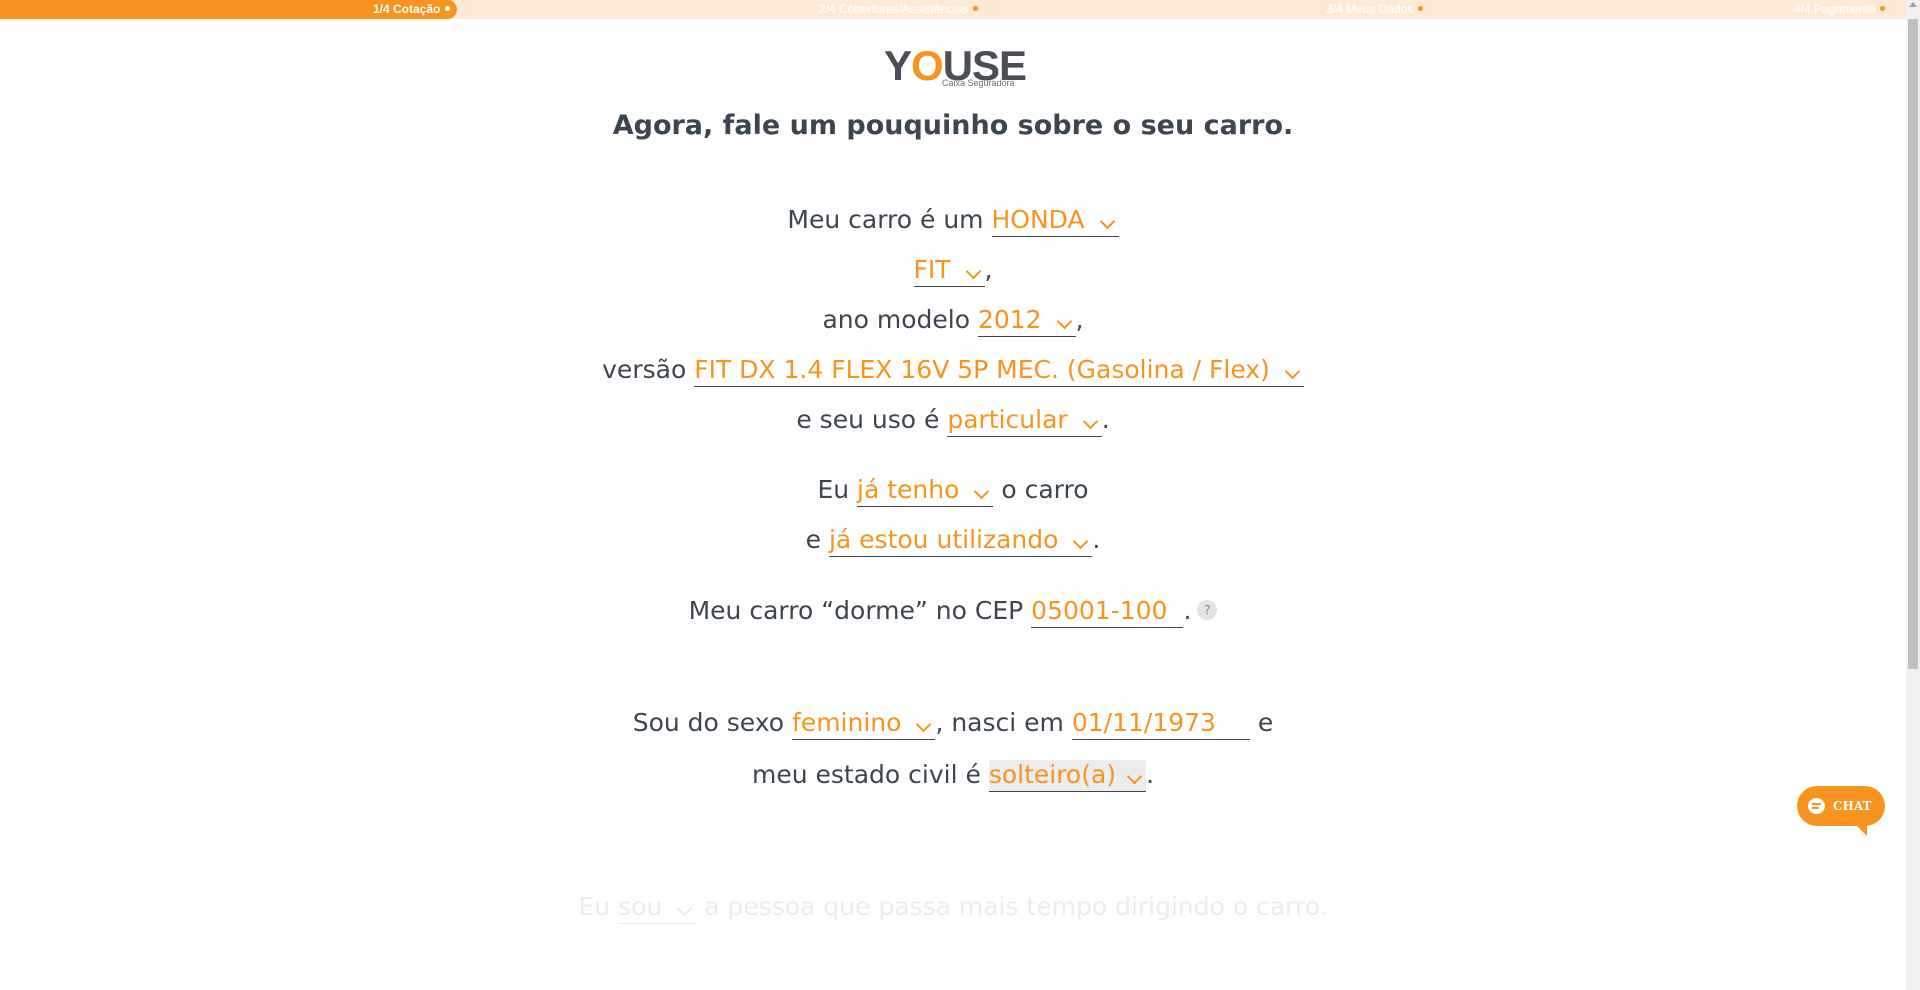 This screenshot has height=990, width=1920. I want to click on year-line: ano modelo 2012,, so click(953, 321).